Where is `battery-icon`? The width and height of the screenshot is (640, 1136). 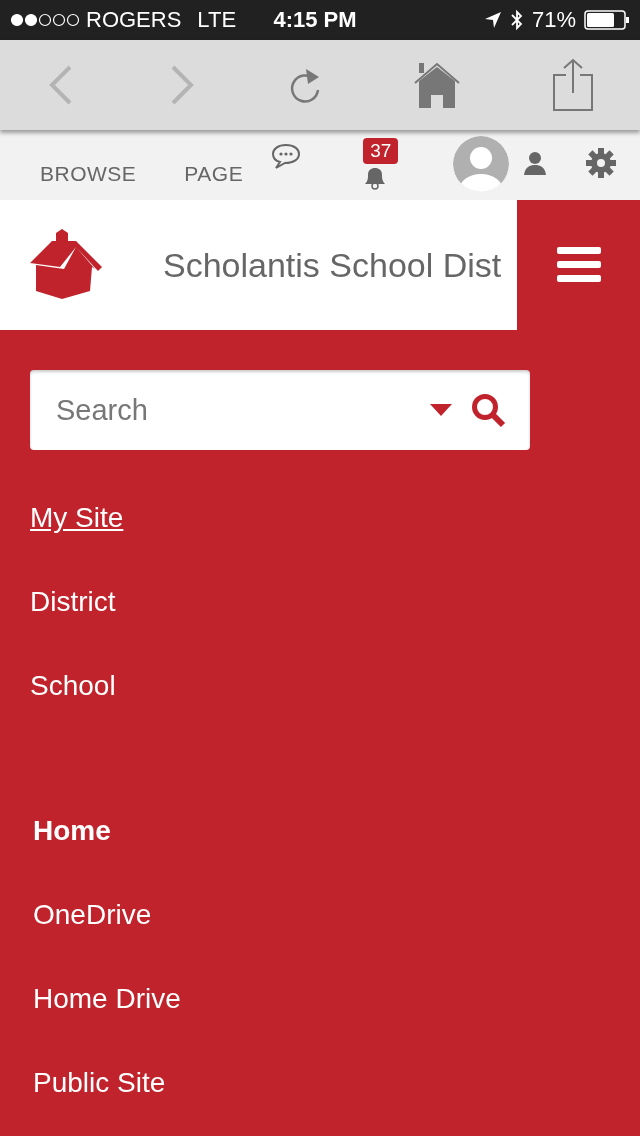
battery-icon is located at coordinates (607, 20).